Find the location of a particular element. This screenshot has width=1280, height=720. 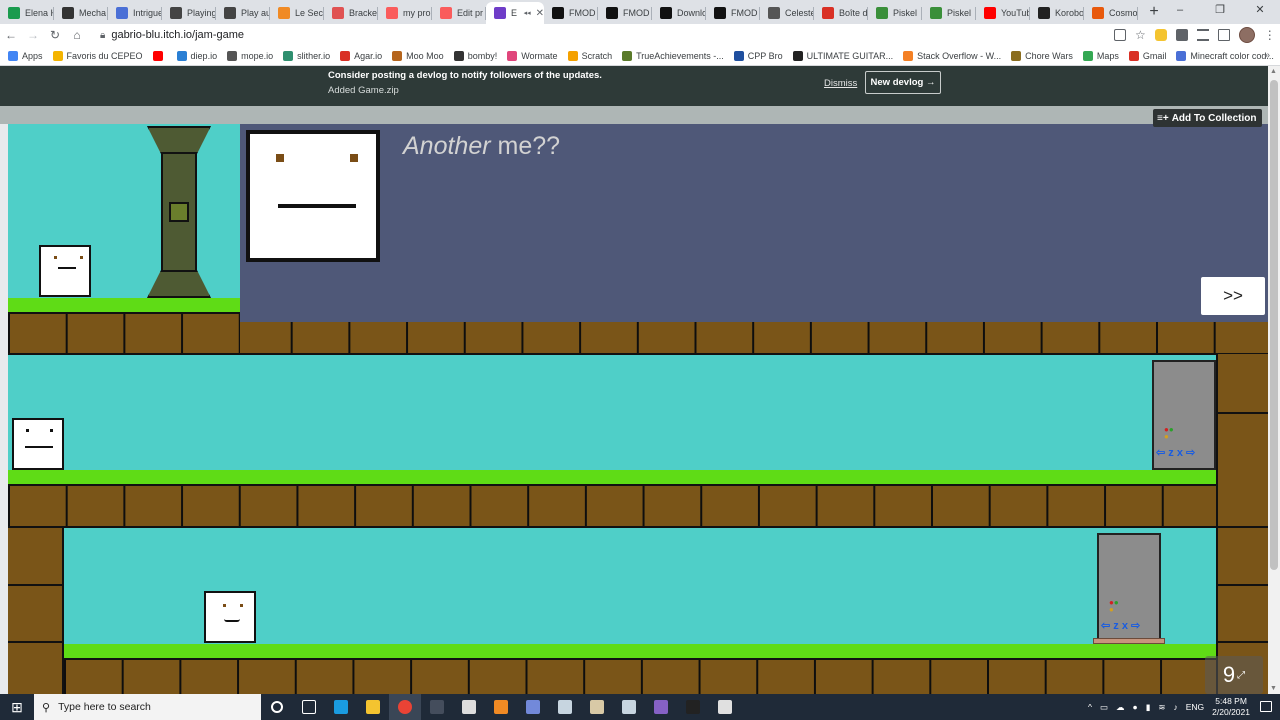

new-devlog-button: New devlog → is located at coordinates (903, 82).